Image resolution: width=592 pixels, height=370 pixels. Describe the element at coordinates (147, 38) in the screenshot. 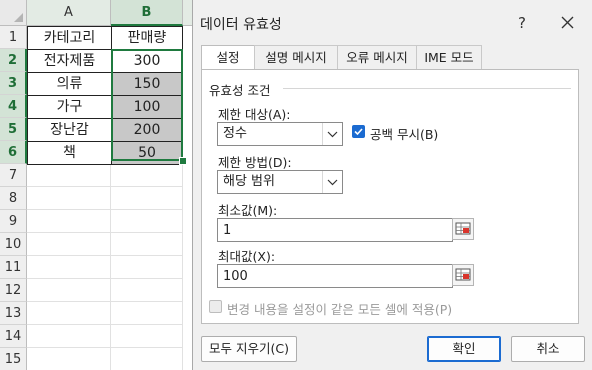

I see `cell-b1: 판매량` at that location.